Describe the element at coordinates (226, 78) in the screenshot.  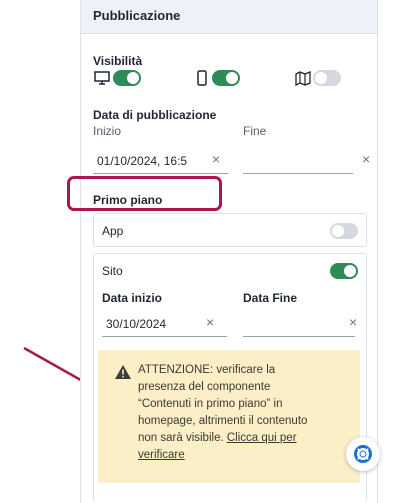
I see `mobile-visibility-toggle` at that location.